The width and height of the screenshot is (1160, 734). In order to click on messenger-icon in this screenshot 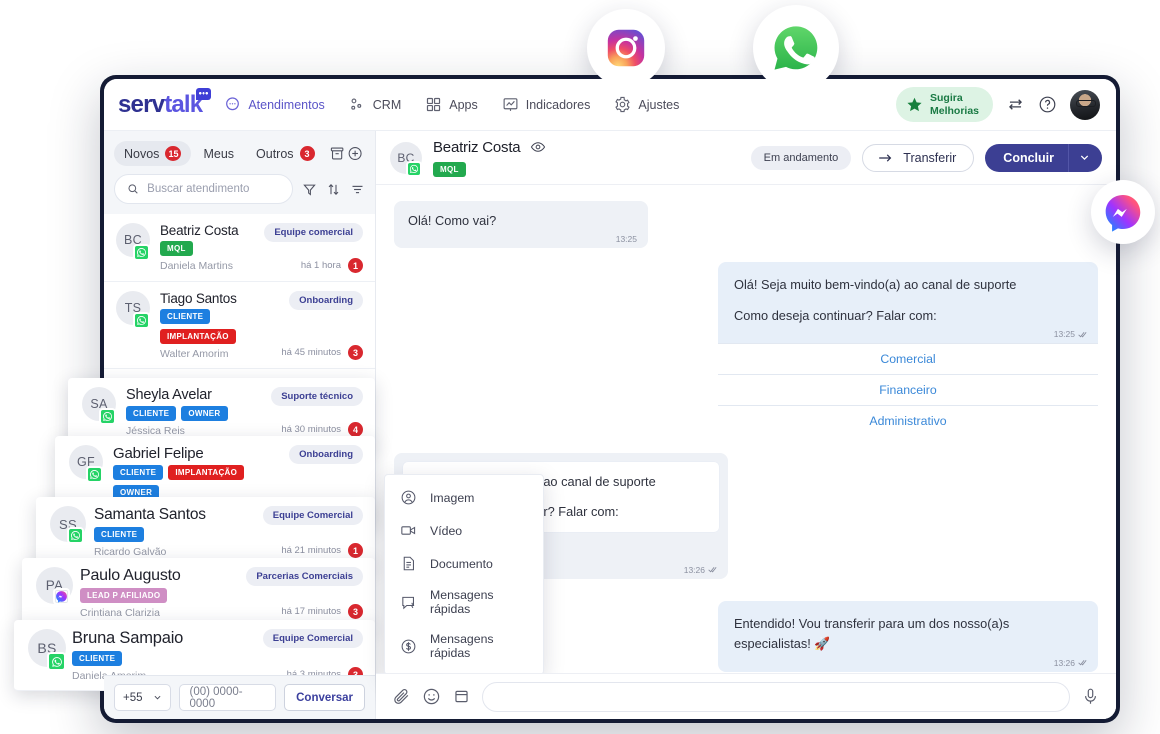, I will do `click(61, 596)`.